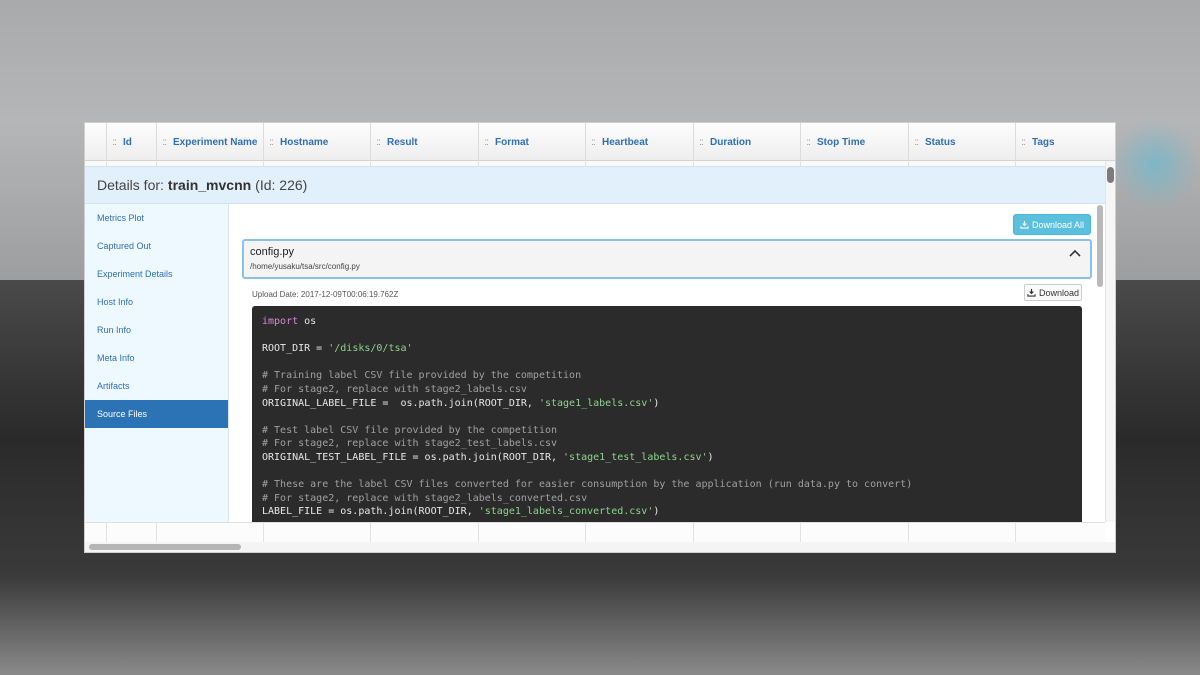 The height and width of the screenshot is (675, 1200). Describe the element at coordinates (1075, 254) in the screenshot. I see `chevron-up-icon` at that location.